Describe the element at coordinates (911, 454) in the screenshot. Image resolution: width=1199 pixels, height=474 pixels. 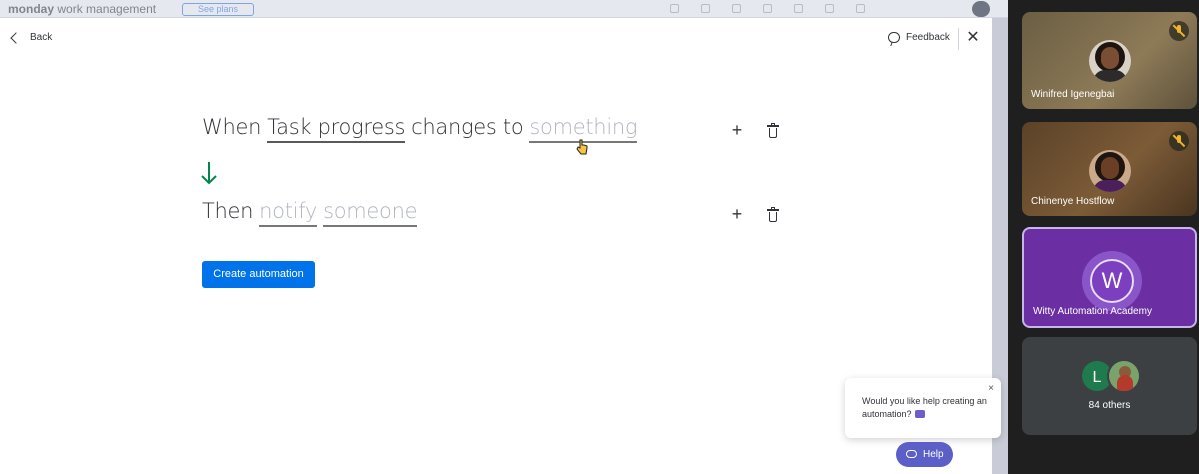
I see `chat-icon` at that location.